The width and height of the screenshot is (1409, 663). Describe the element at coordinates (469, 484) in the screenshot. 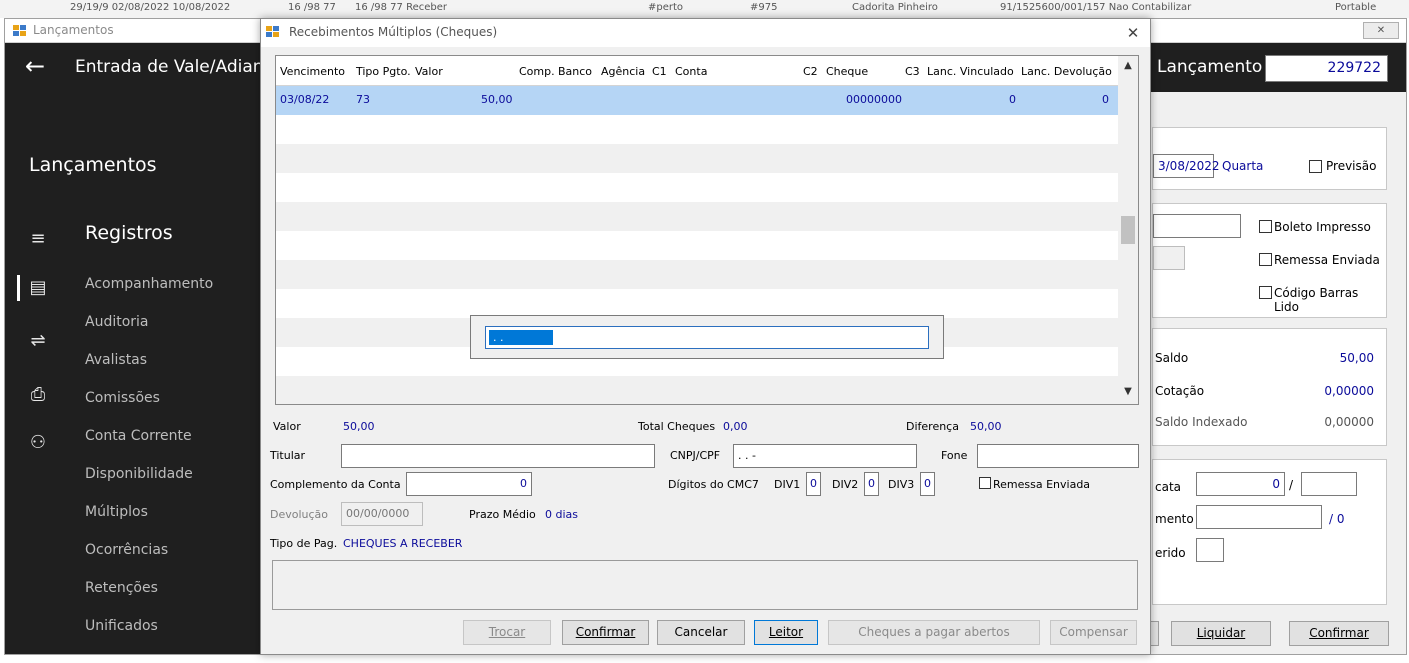

I see `complemento-field: 0` at that location.